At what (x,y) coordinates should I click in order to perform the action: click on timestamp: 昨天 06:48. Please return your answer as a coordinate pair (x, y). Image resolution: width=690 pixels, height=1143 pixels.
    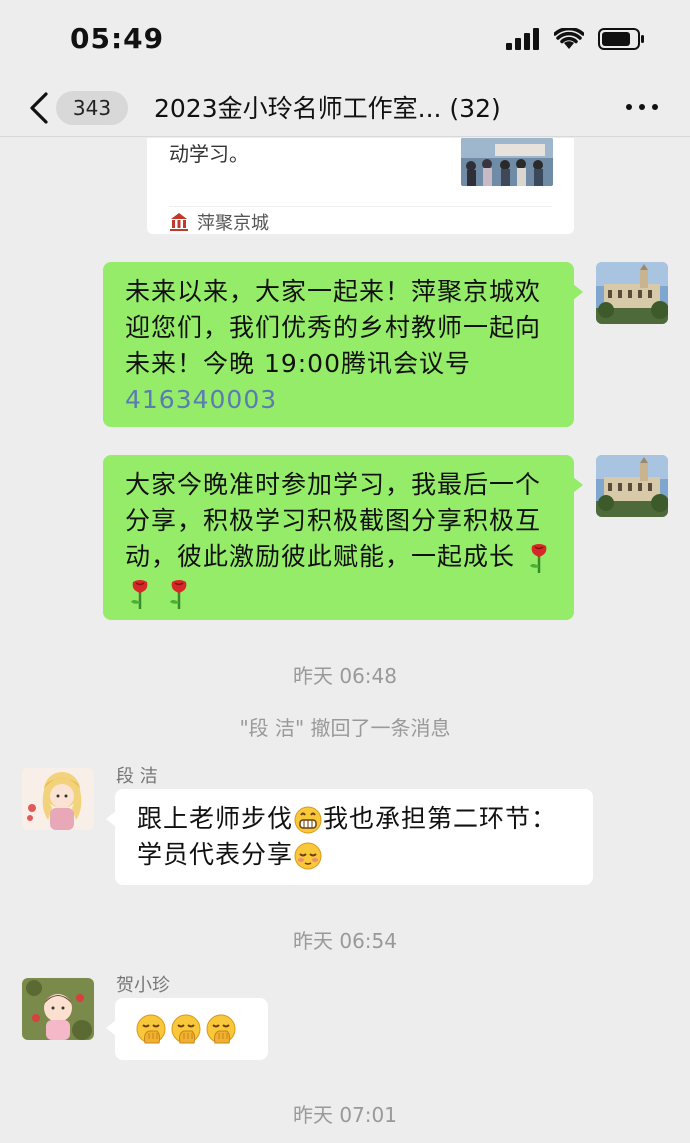
    Looking at the image, I should click on (345, 676).